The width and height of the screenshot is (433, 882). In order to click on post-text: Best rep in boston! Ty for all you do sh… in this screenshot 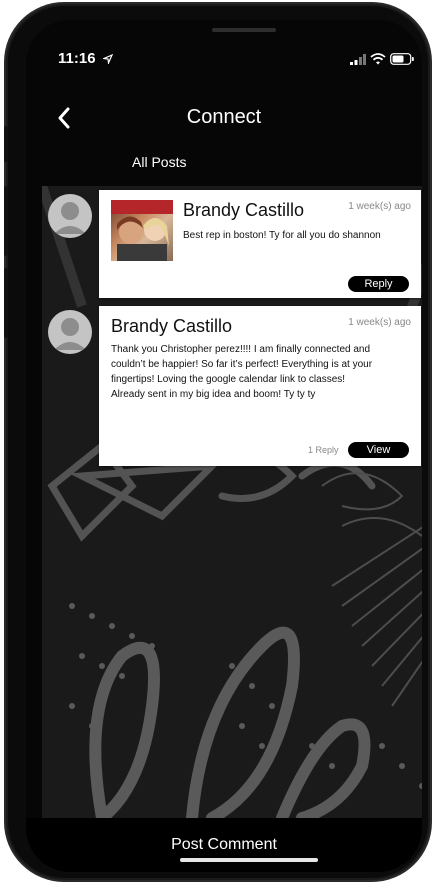, I will do `click(282, 235)`.